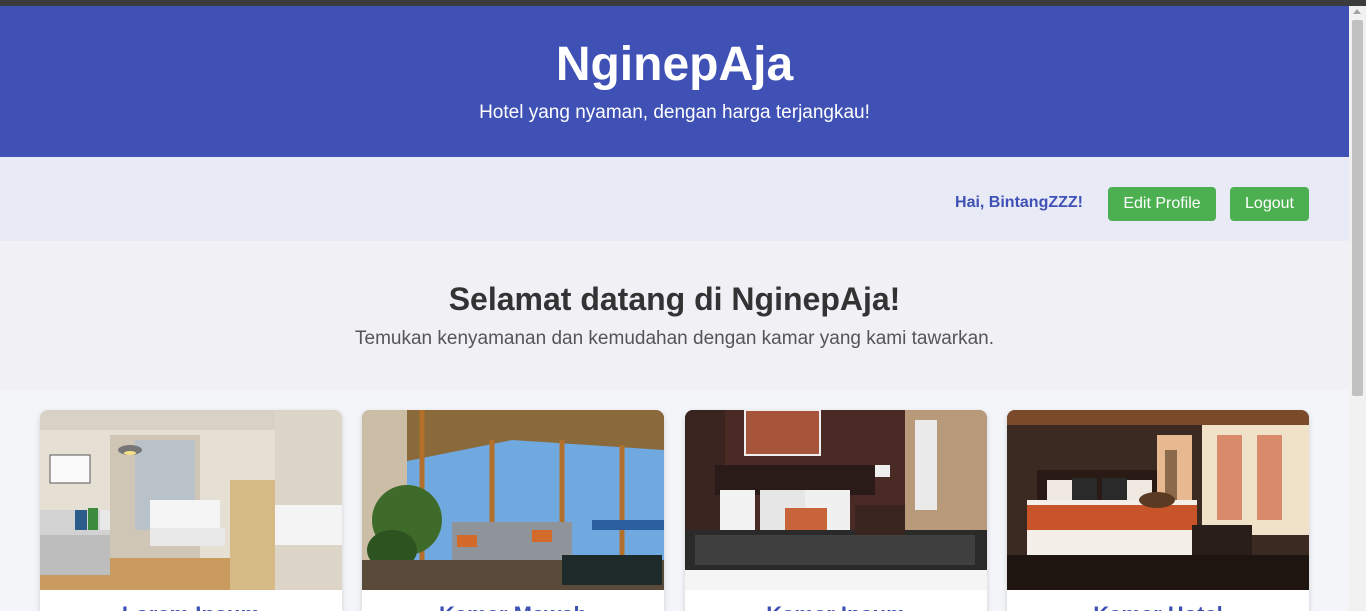  Describe the element at coordinates (1357, 208) in the screenshot. I see `scrollbar-thumb` at that location.